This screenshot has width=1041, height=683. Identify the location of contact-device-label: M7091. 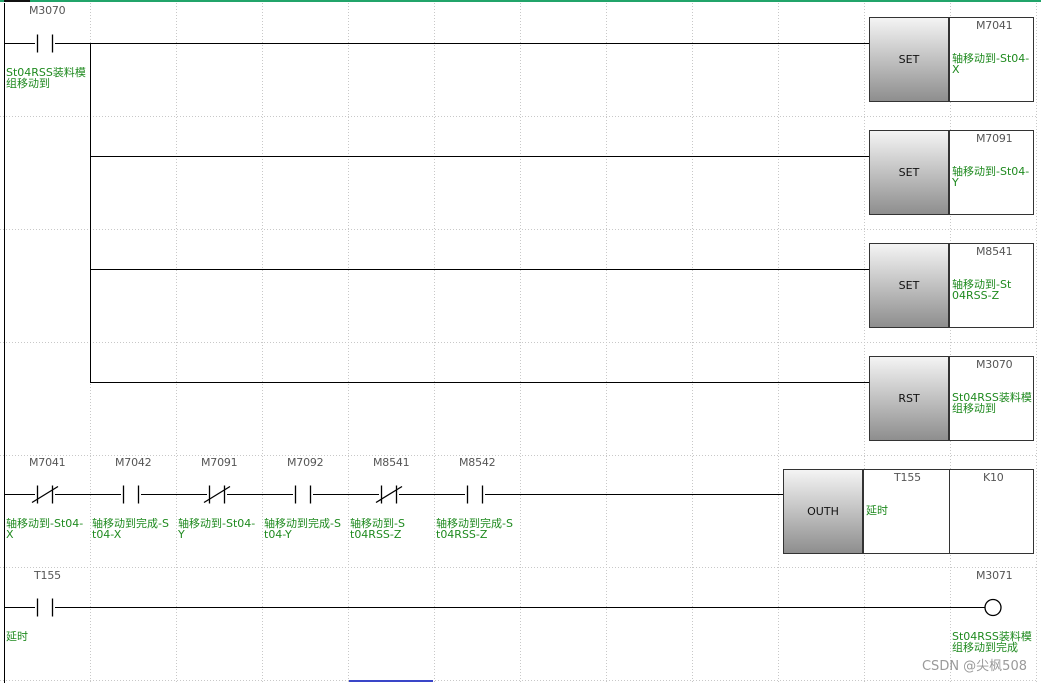
(219, 462).